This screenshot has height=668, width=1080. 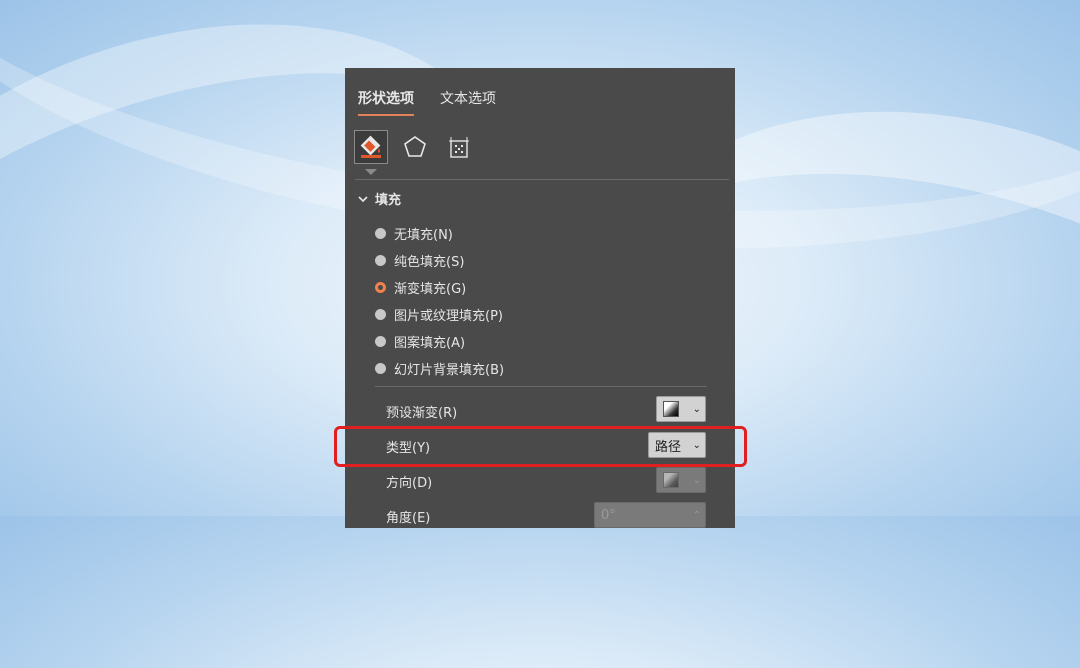 I want to click on effects-button, so click(x=415, y=147).